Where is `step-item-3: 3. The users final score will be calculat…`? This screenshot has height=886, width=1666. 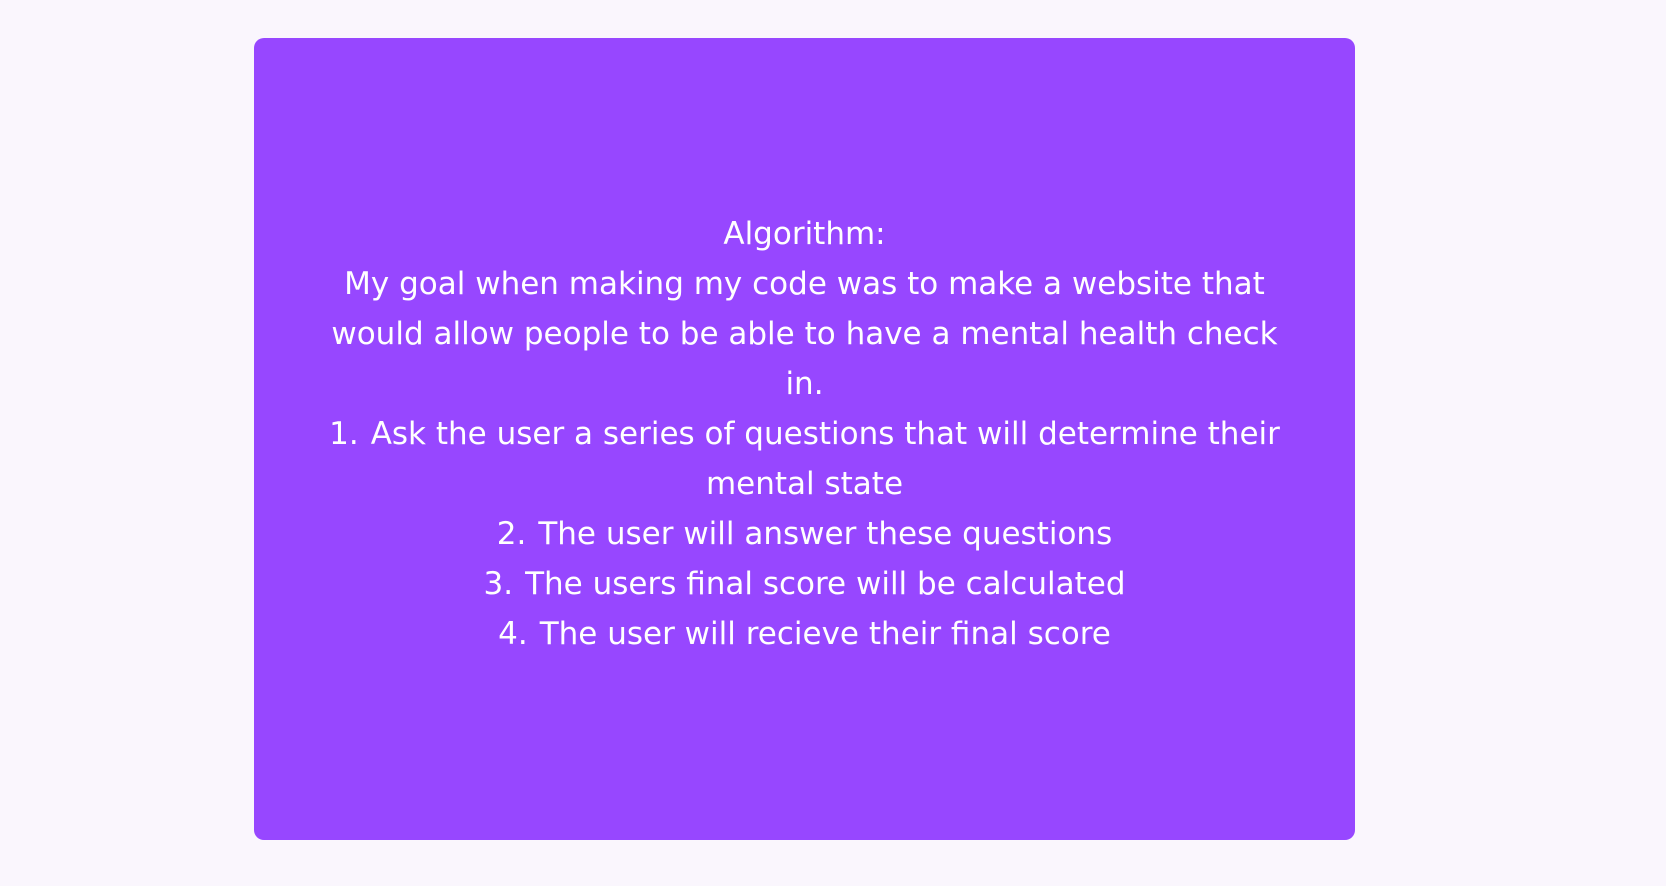
step-item-3: 3. The users final score will be calculat… is located at coordinates (805, 584).